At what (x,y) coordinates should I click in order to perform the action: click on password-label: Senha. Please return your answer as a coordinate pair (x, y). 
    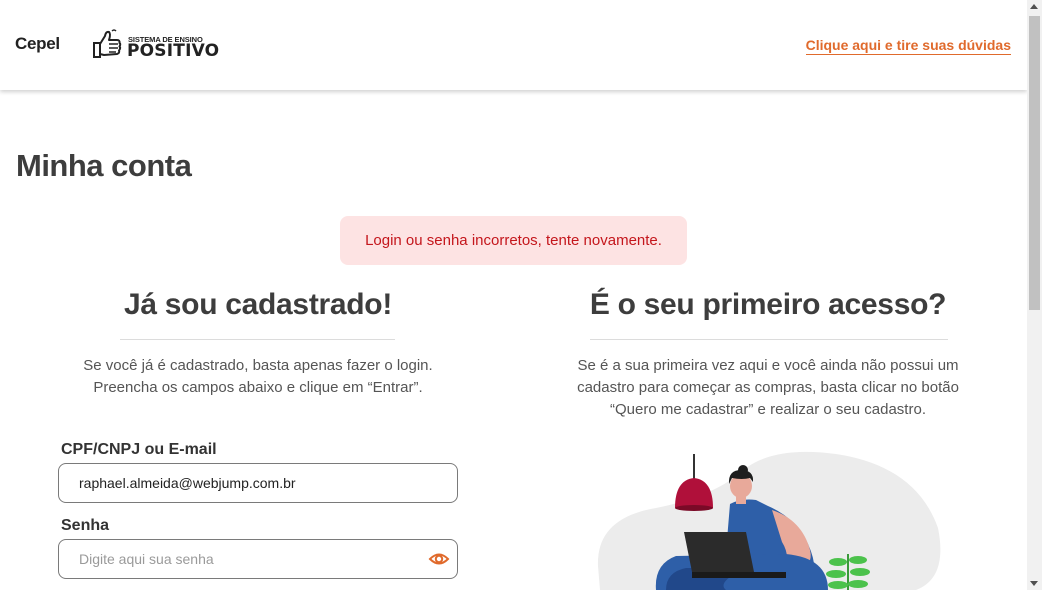
    Looking at the image, I should click on (85, 525).